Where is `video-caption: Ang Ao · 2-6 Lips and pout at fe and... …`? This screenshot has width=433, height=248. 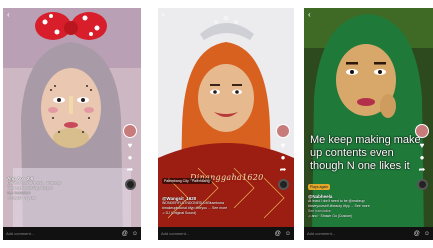 video-caption: Ang Ao · 2-6 Lips and pout at fe and... … is located at coordinates (63, 188).